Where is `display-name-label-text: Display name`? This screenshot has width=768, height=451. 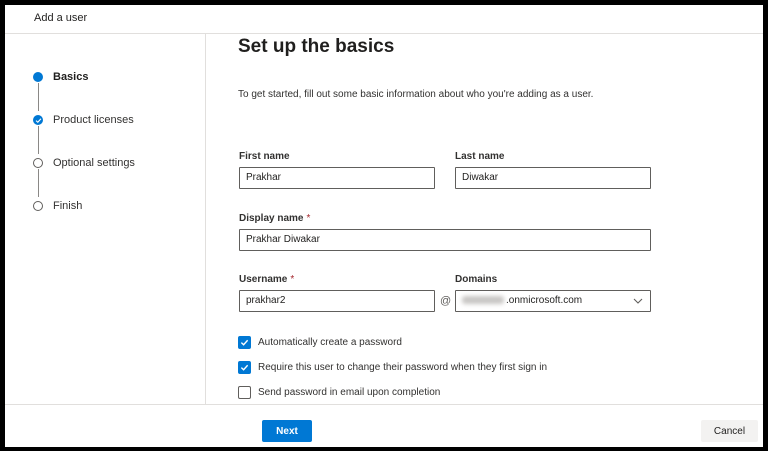 display-name-label-text: Display name is located at coordinates (271, 218).